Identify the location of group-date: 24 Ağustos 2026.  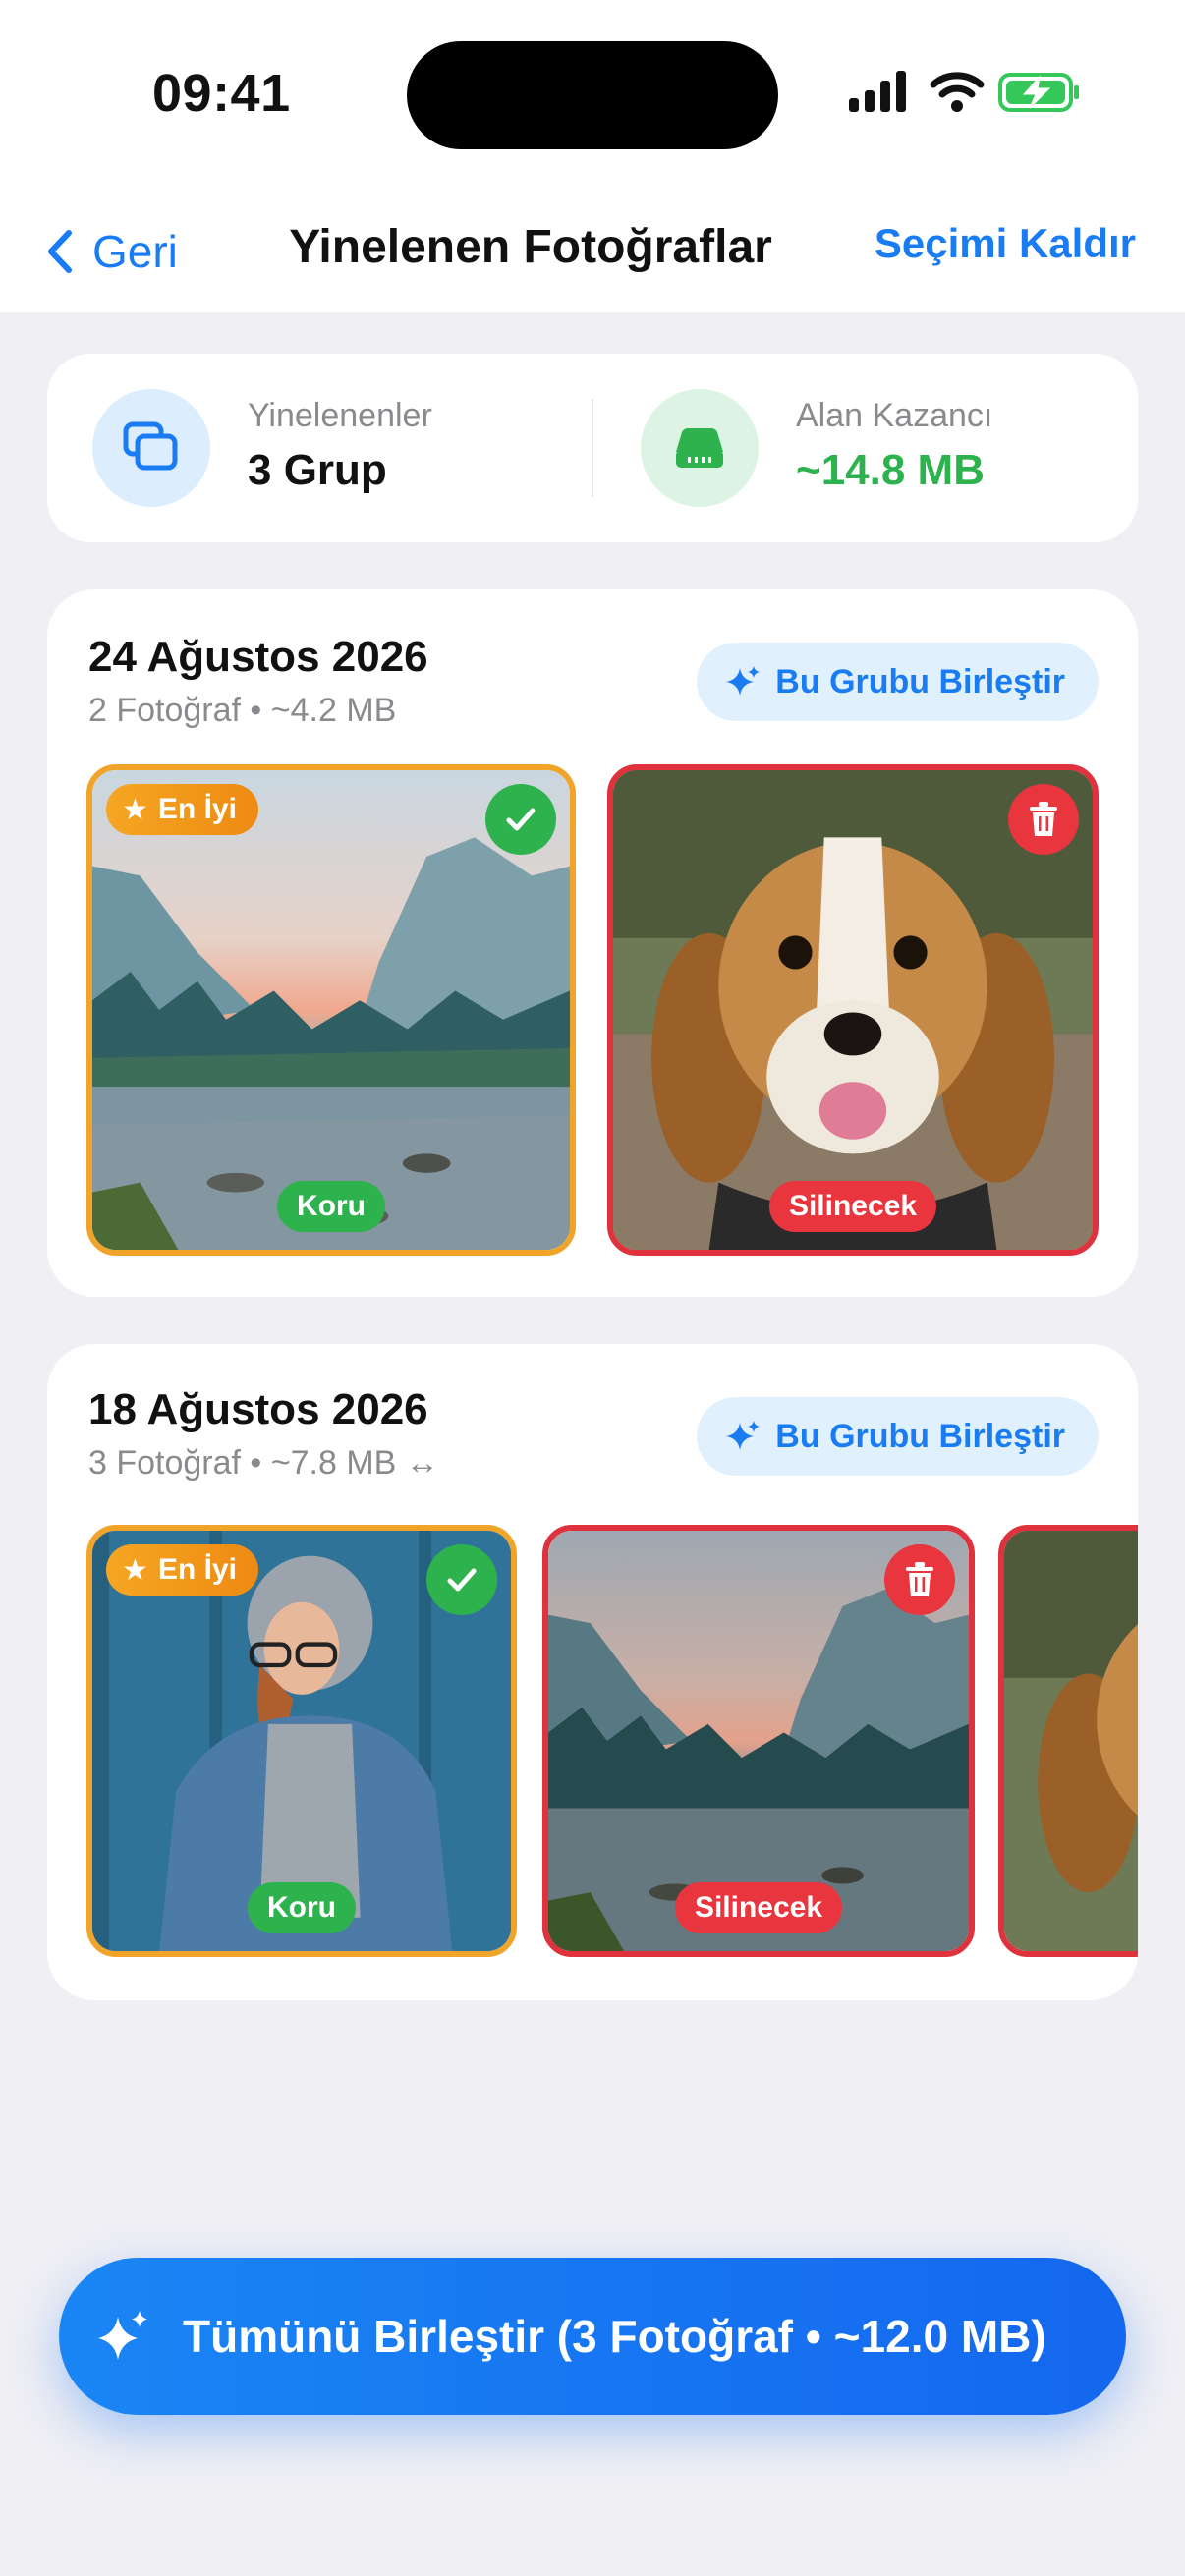
(258, 657).